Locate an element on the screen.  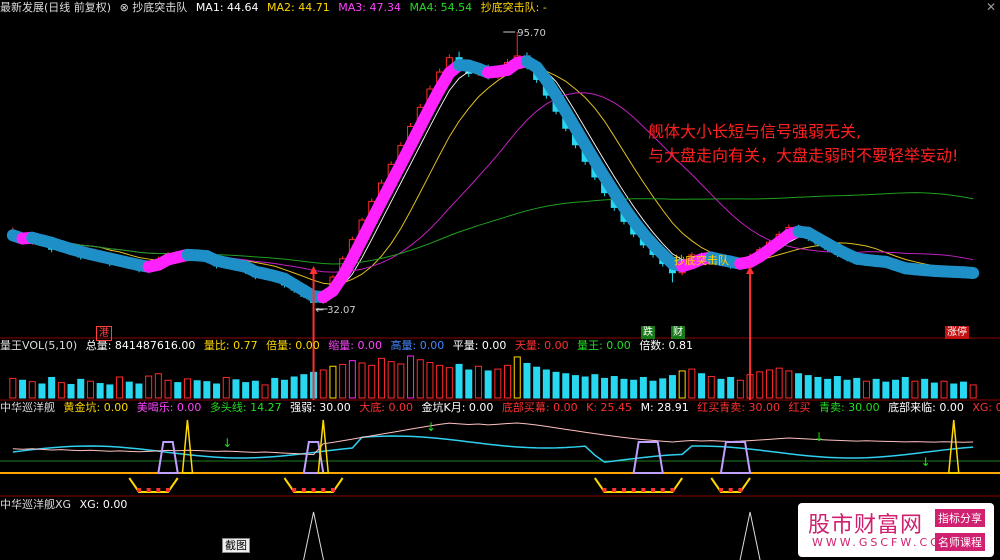
osc-k: K: 25.45 is located at coordinates (609, 407).